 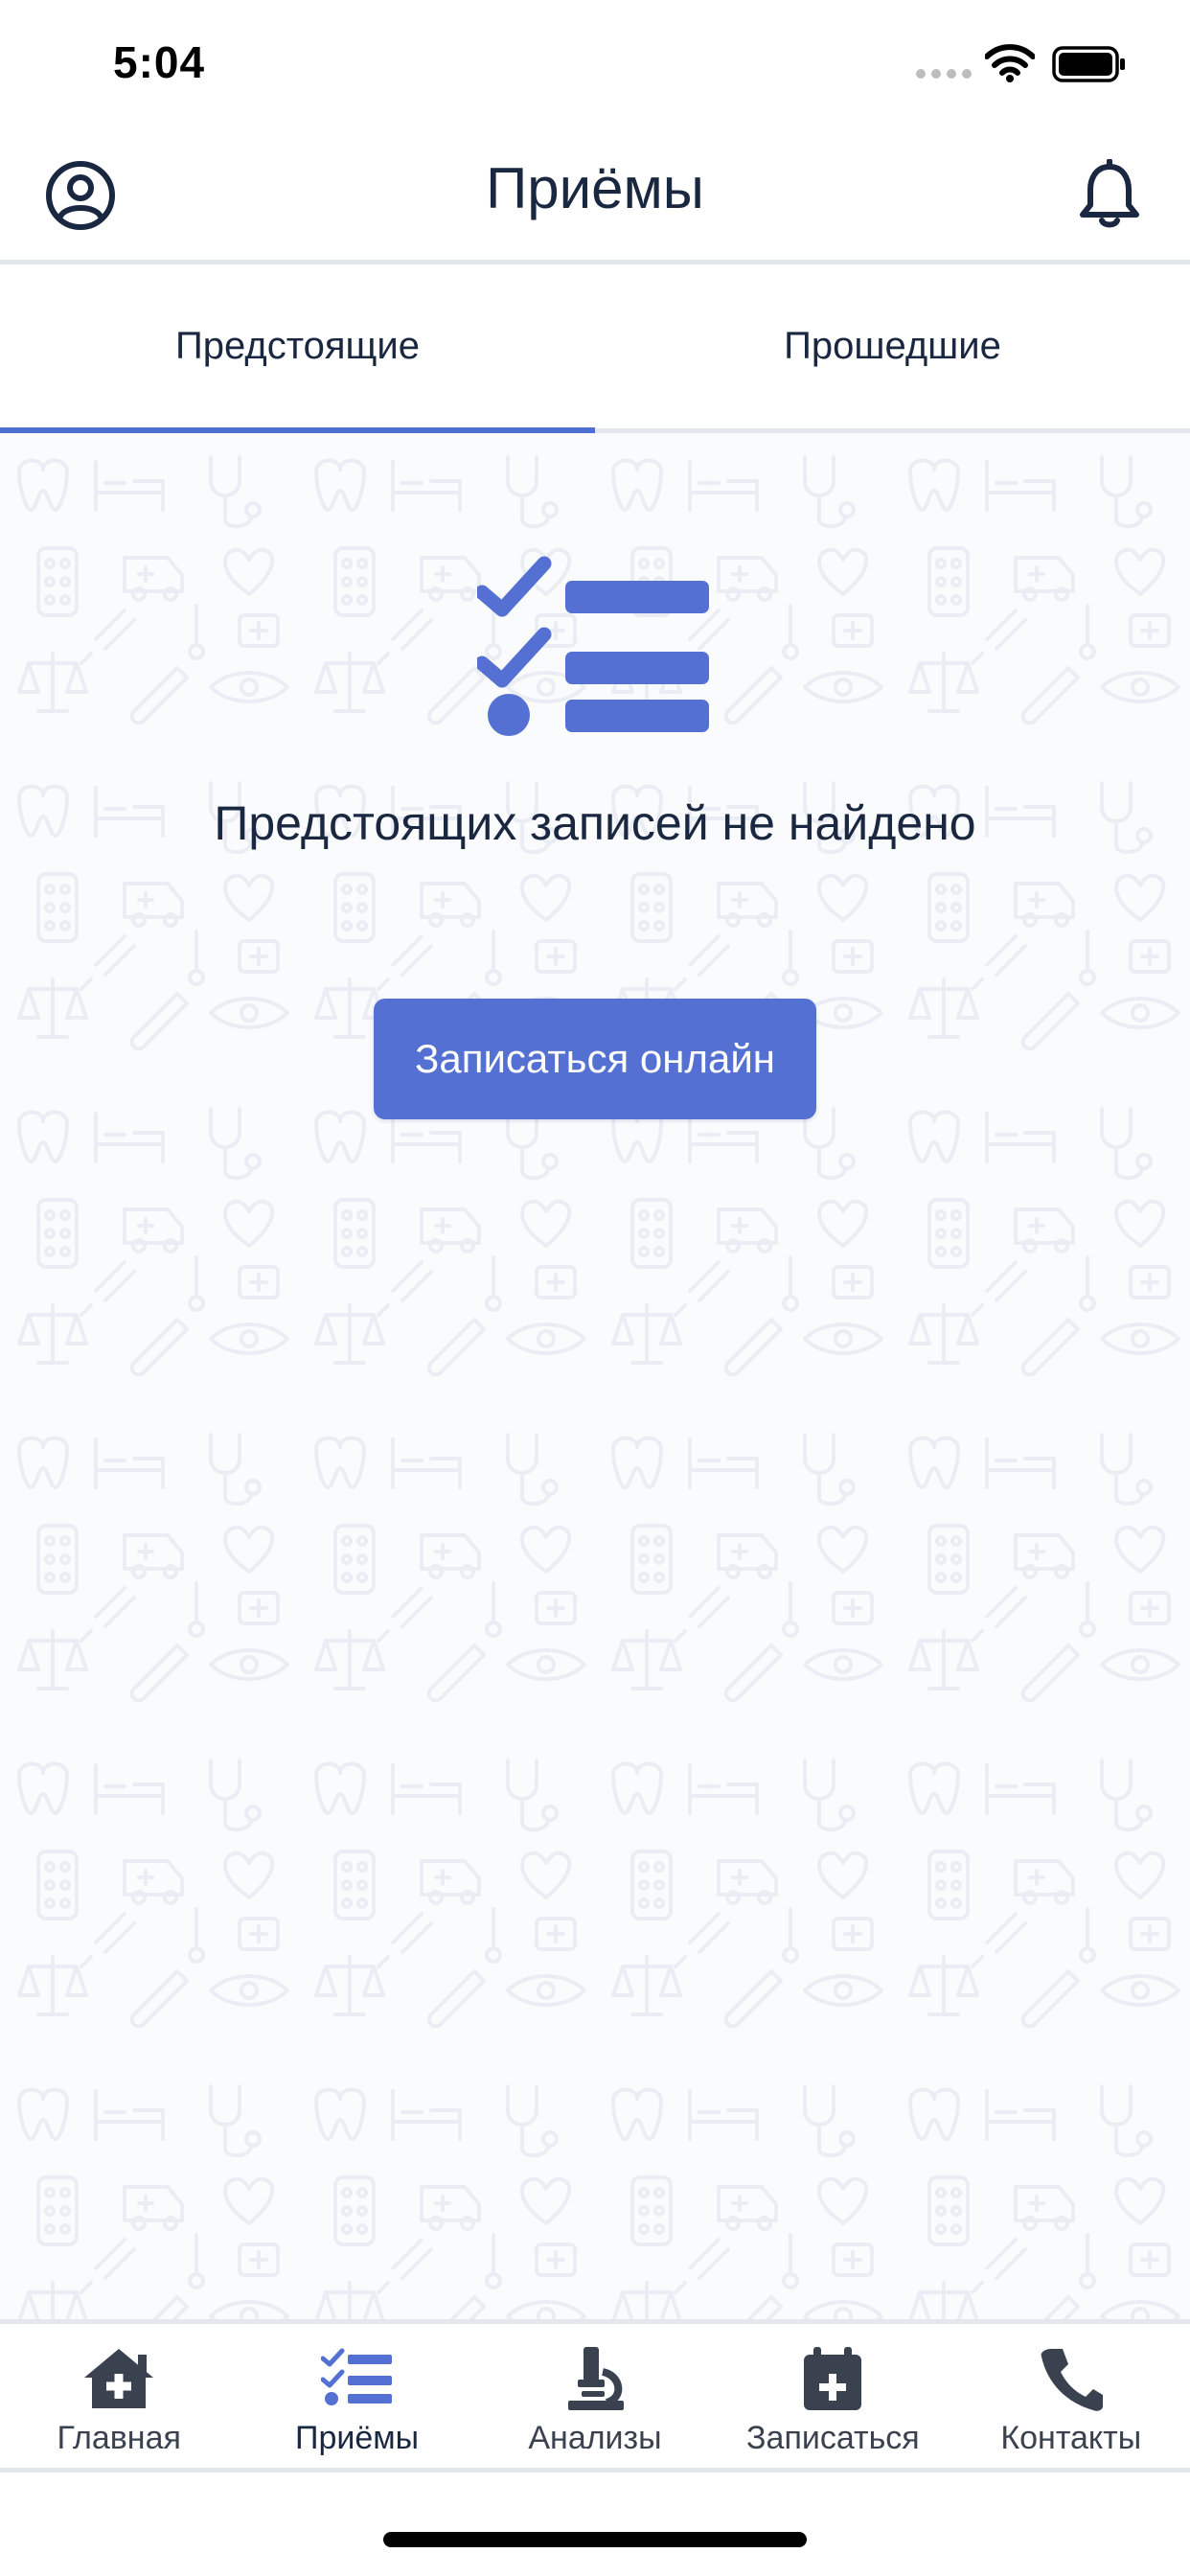 I want to click on status-time: 5:04, so click(x=159, y=62).